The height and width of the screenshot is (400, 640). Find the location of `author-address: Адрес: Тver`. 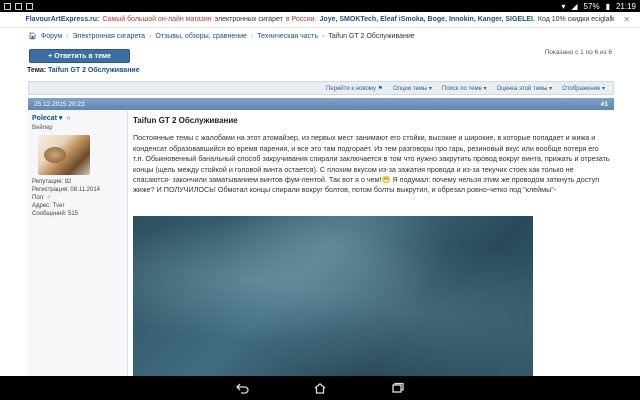

author-address: Адрес: Тver is located at coordinates (48, 206).